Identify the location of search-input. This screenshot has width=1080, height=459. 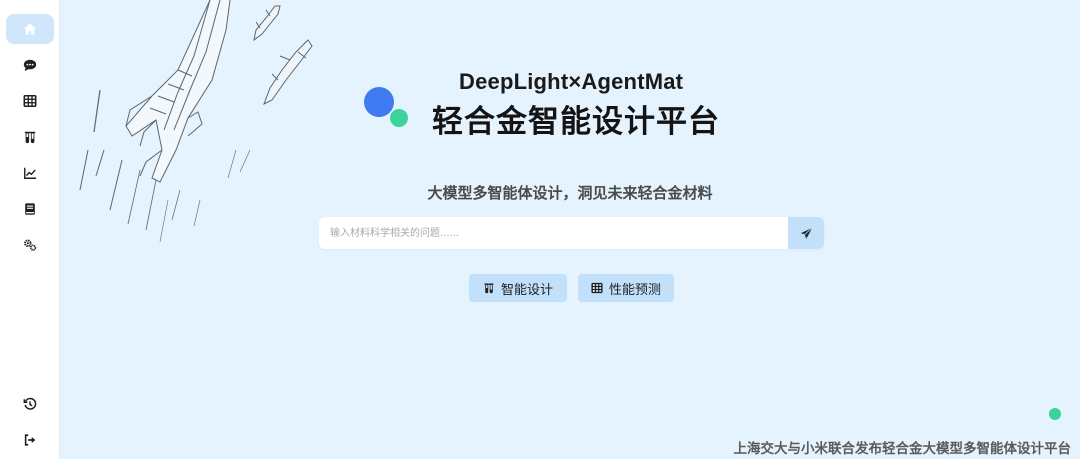
(553, 233).